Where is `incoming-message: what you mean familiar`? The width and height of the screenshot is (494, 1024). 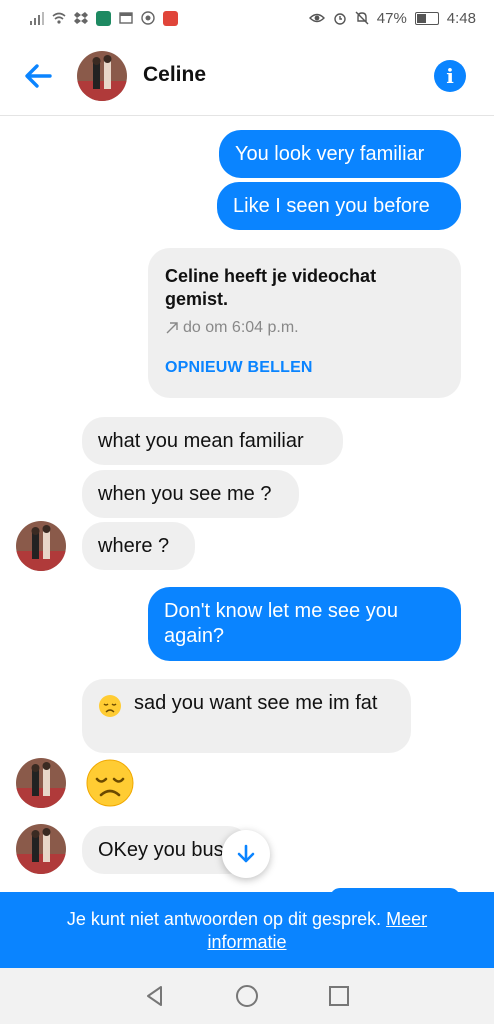 incoming-message: what you mean familiar is located at coordinates (212, 441).